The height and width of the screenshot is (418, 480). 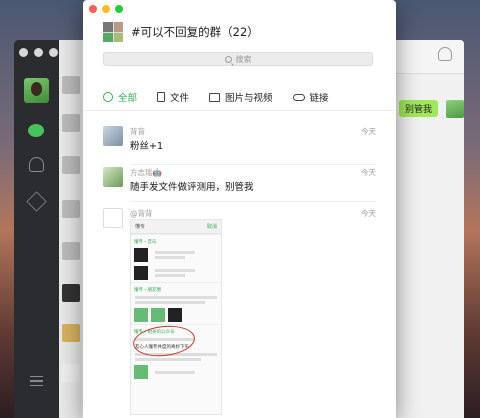 I want to click on chat-icon, so click(x=36, y=131).